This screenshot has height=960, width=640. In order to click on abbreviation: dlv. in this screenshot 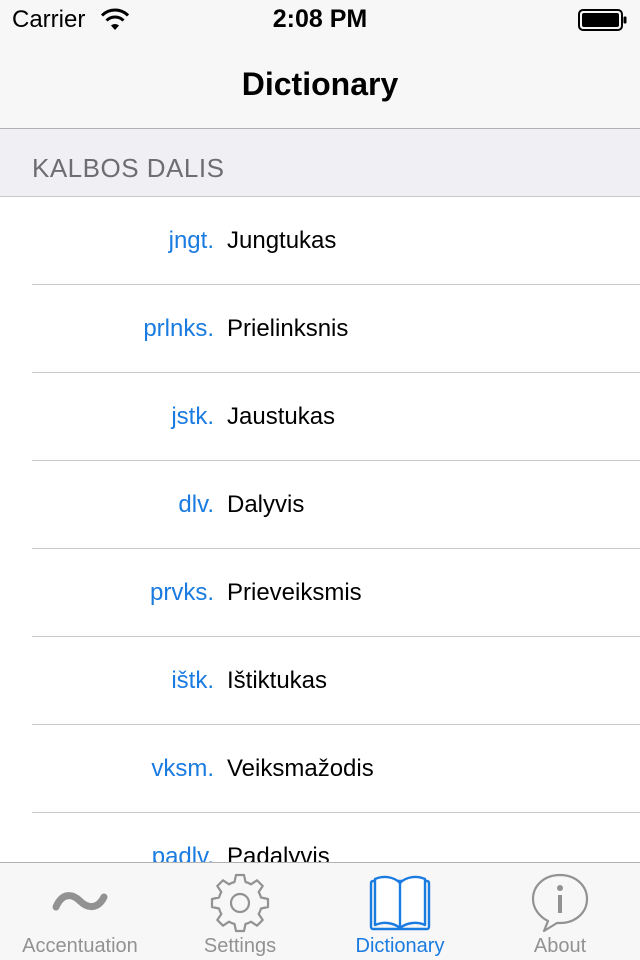, I will do `click(196, 504)`.